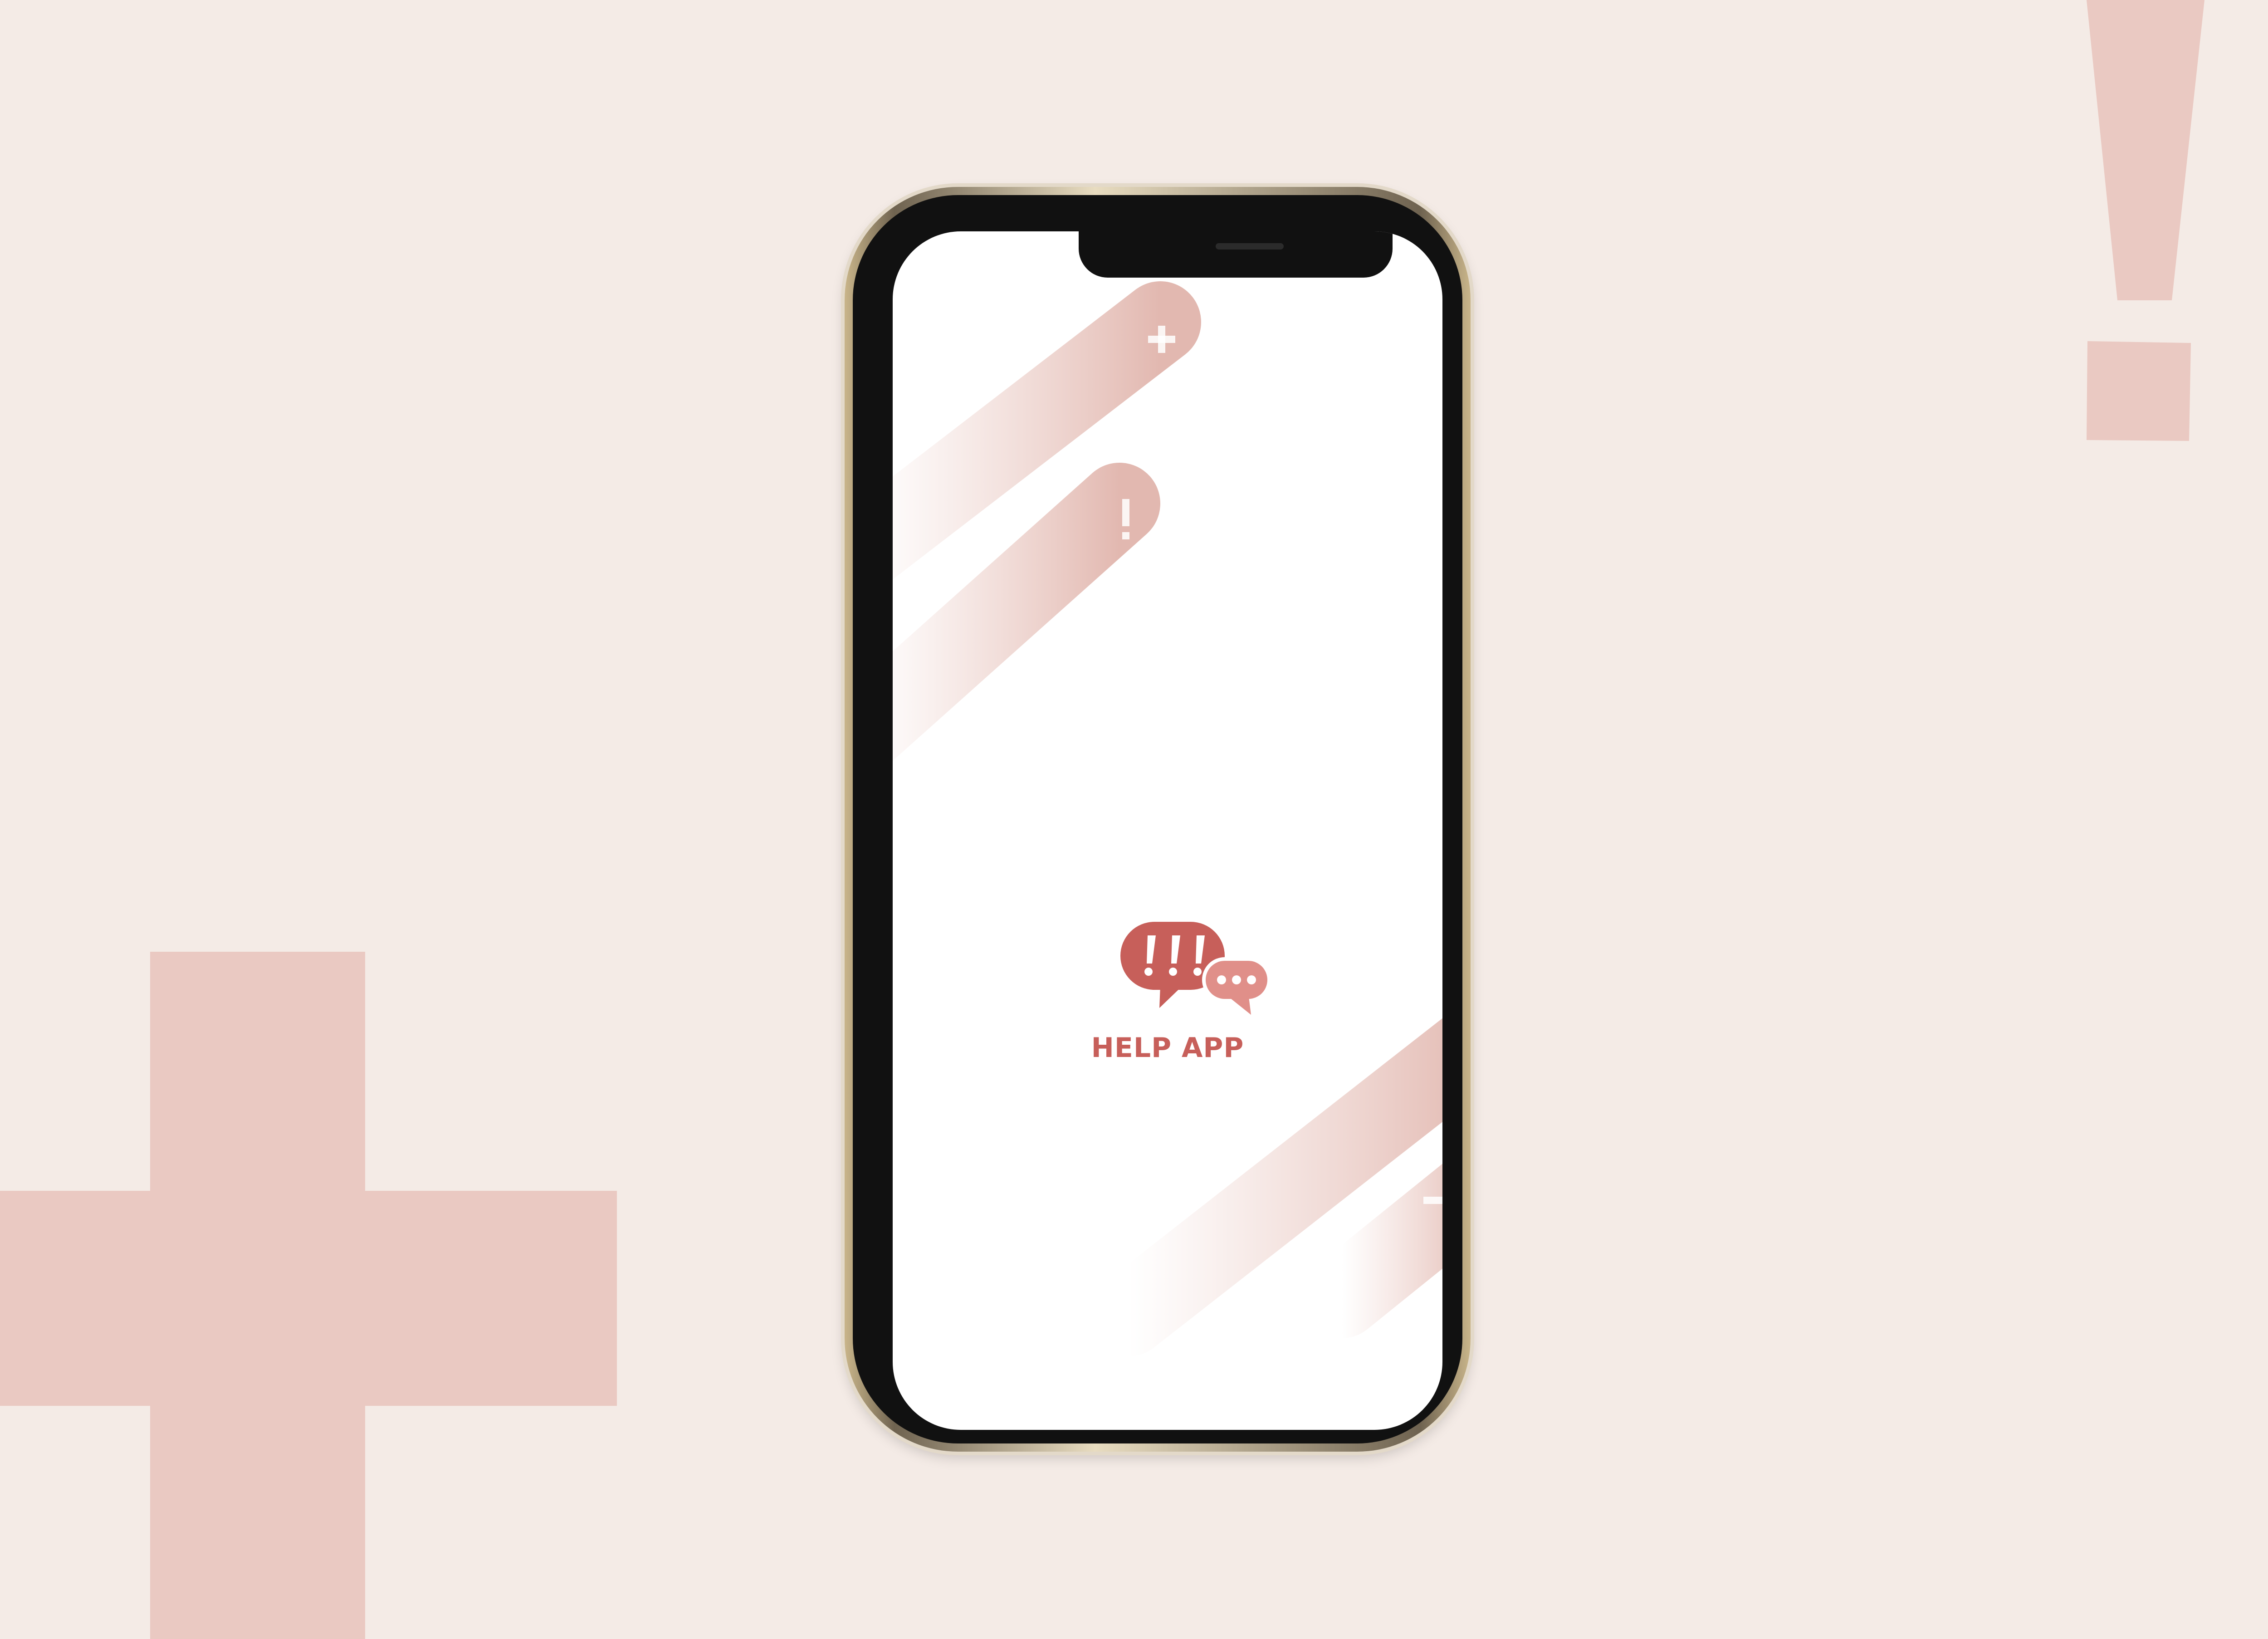  What do you see at coordinates (1236, 254) in the screenshot?
I see `phone-notch` at bounding box center [1236, 254].